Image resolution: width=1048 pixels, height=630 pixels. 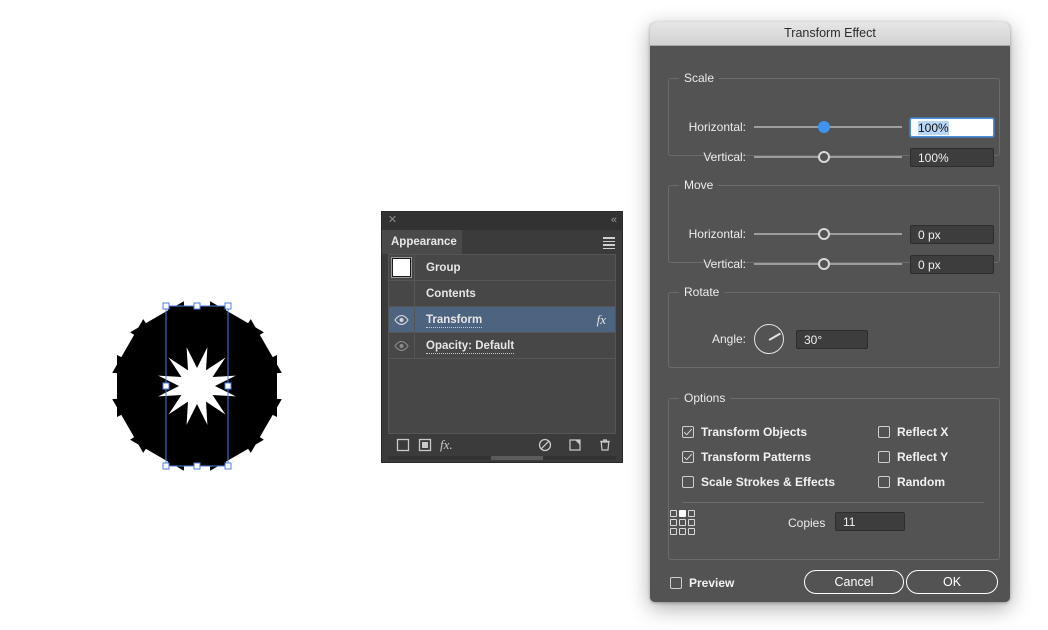 I want to click on grid-cell-bottom-right, so click(x=691, y=531).